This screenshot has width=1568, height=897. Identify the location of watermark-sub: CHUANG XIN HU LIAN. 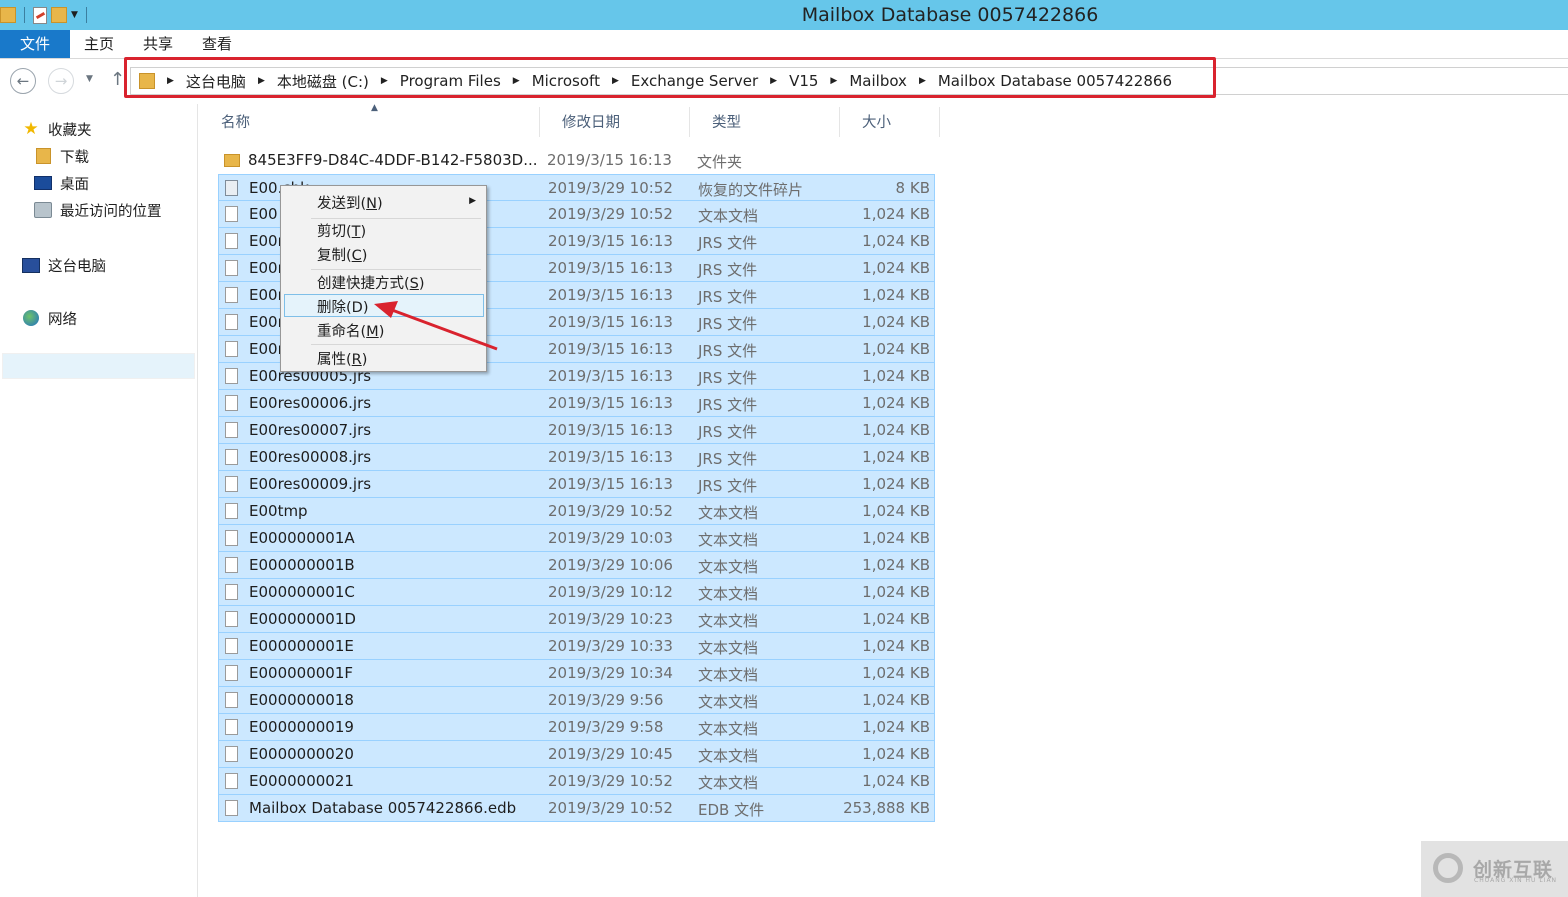
(1516, 880).